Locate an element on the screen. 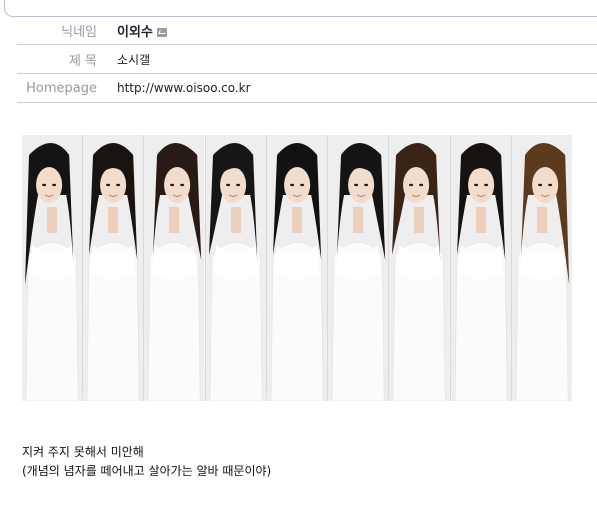 This screenshot has width=597, height=521. nickname-row: 닉네임 이외수 is located at coordinates (307, 30).